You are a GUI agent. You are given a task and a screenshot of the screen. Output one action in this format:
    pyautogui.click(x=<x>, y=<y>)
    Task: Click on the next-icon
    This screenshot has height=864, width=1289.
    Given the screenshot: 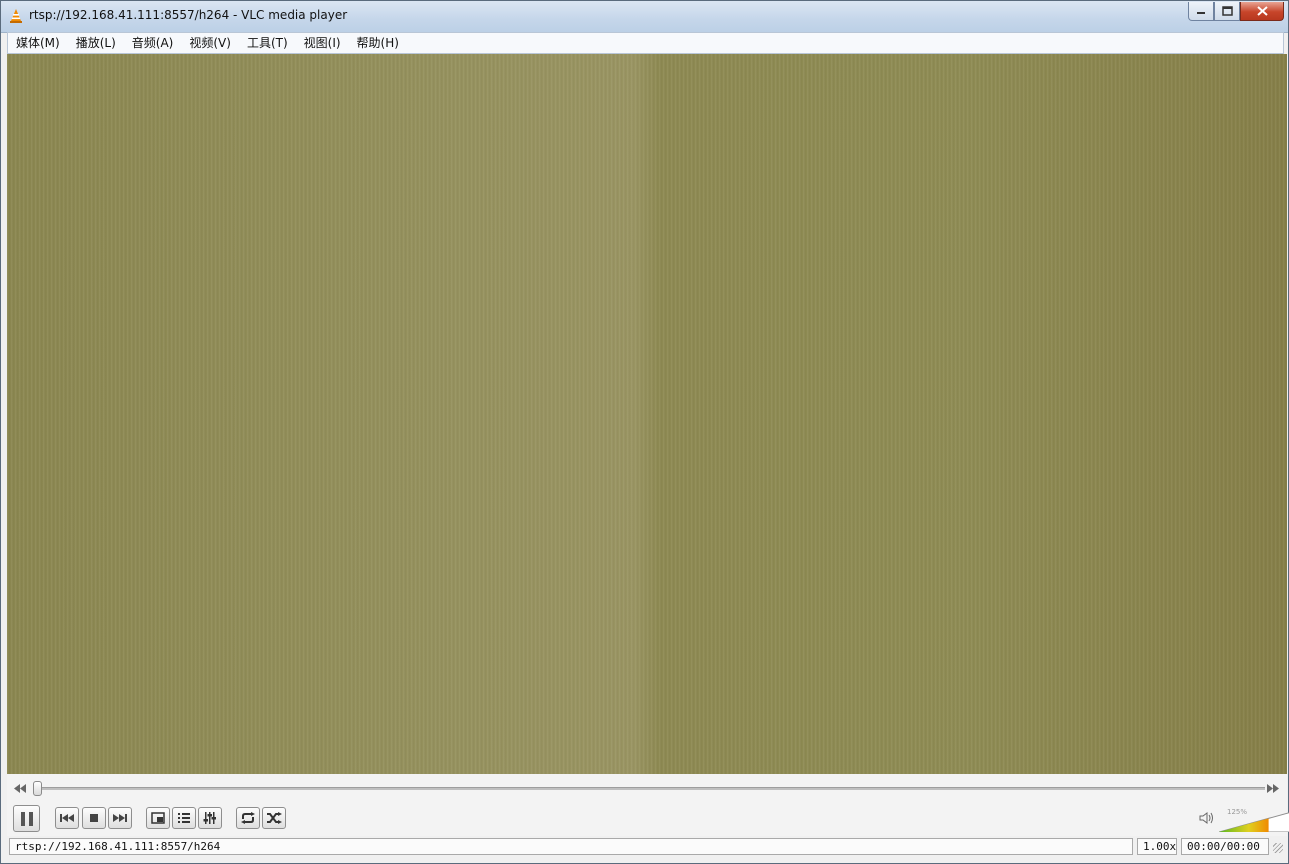 What is the action you would take?
    pyautogui.click(x=120, y=818)
    